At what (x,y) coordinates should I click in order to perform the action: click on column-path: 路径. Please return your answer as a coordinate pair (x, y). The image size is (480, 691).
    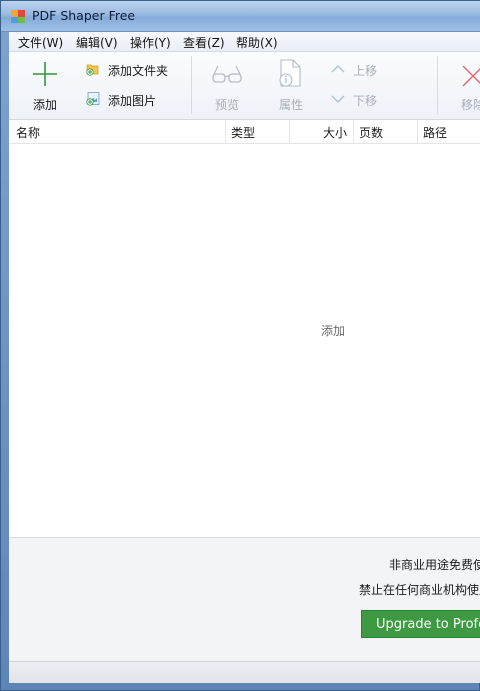
    Looking at the image, I should click on (435, 132).